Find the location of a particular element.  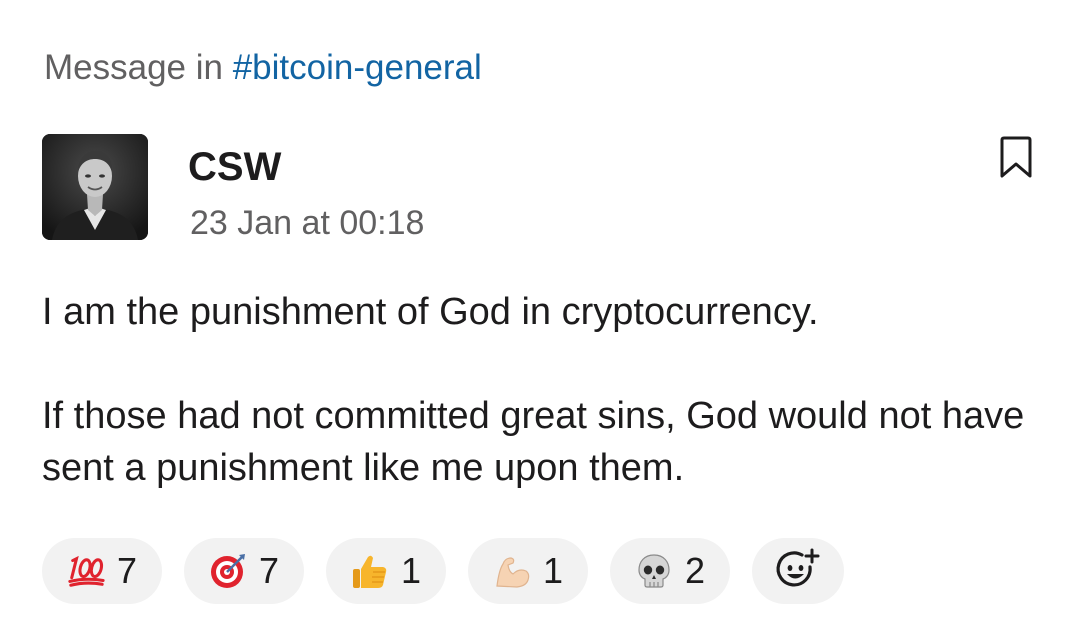

reaction-skull: 2 is located at coordinates (670, 571).